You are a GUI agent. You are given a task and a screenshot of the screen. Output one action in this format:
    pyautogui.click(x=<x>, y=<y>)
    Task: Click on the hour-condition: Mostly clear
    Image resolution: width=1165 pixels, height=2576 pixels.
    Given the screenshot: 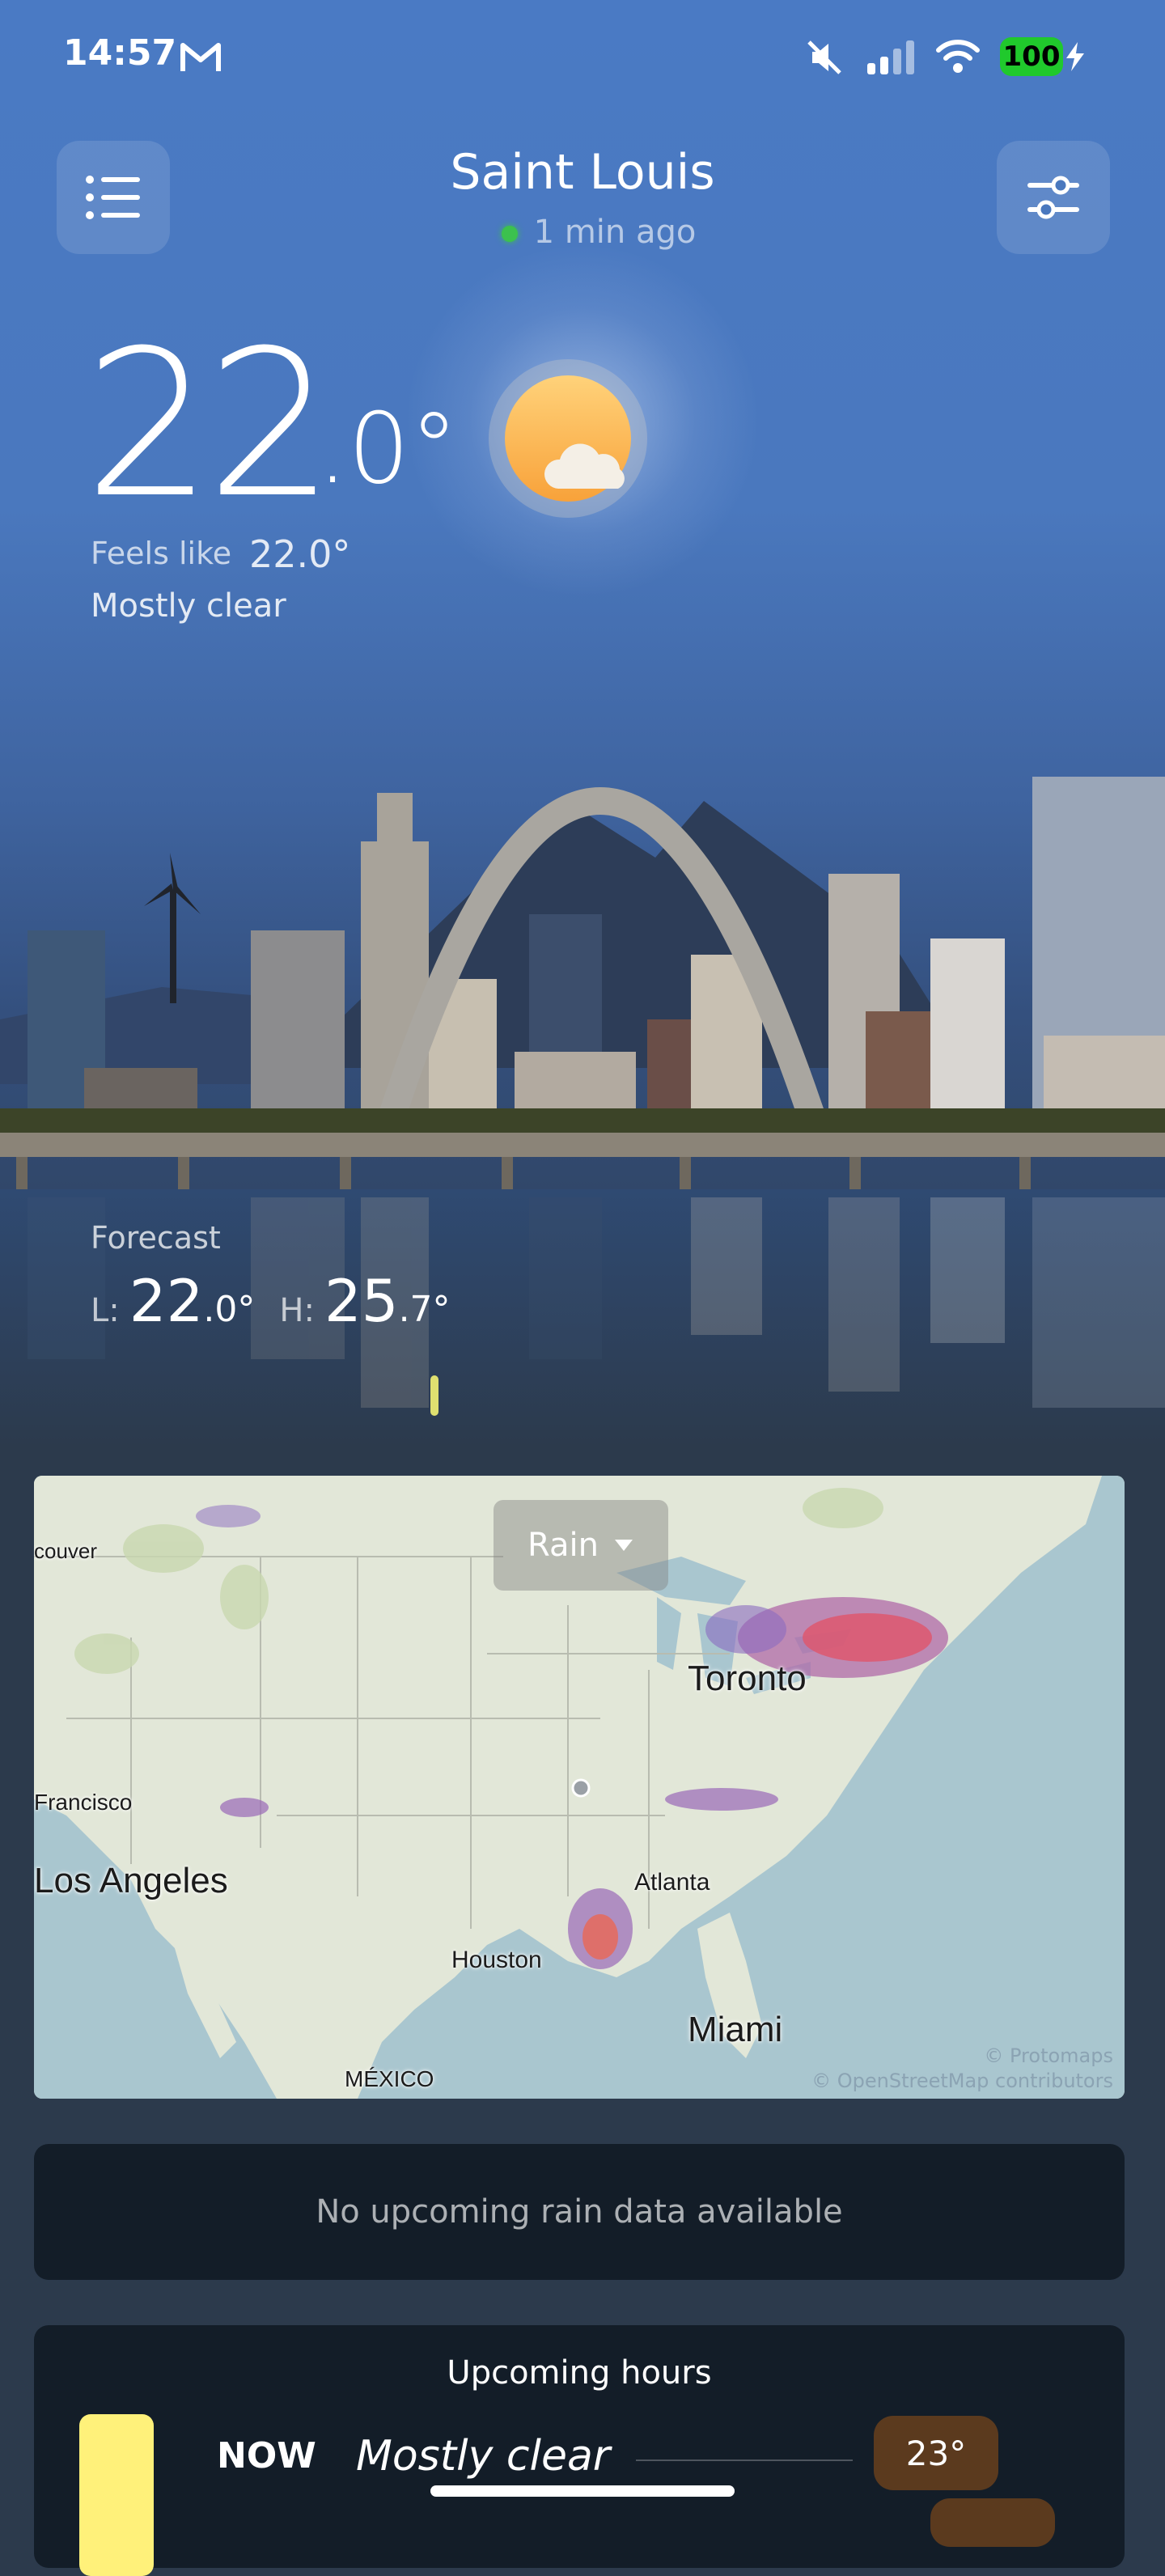 What is the action you would take?
    pyautogui.click(x=484, y=2456)
    